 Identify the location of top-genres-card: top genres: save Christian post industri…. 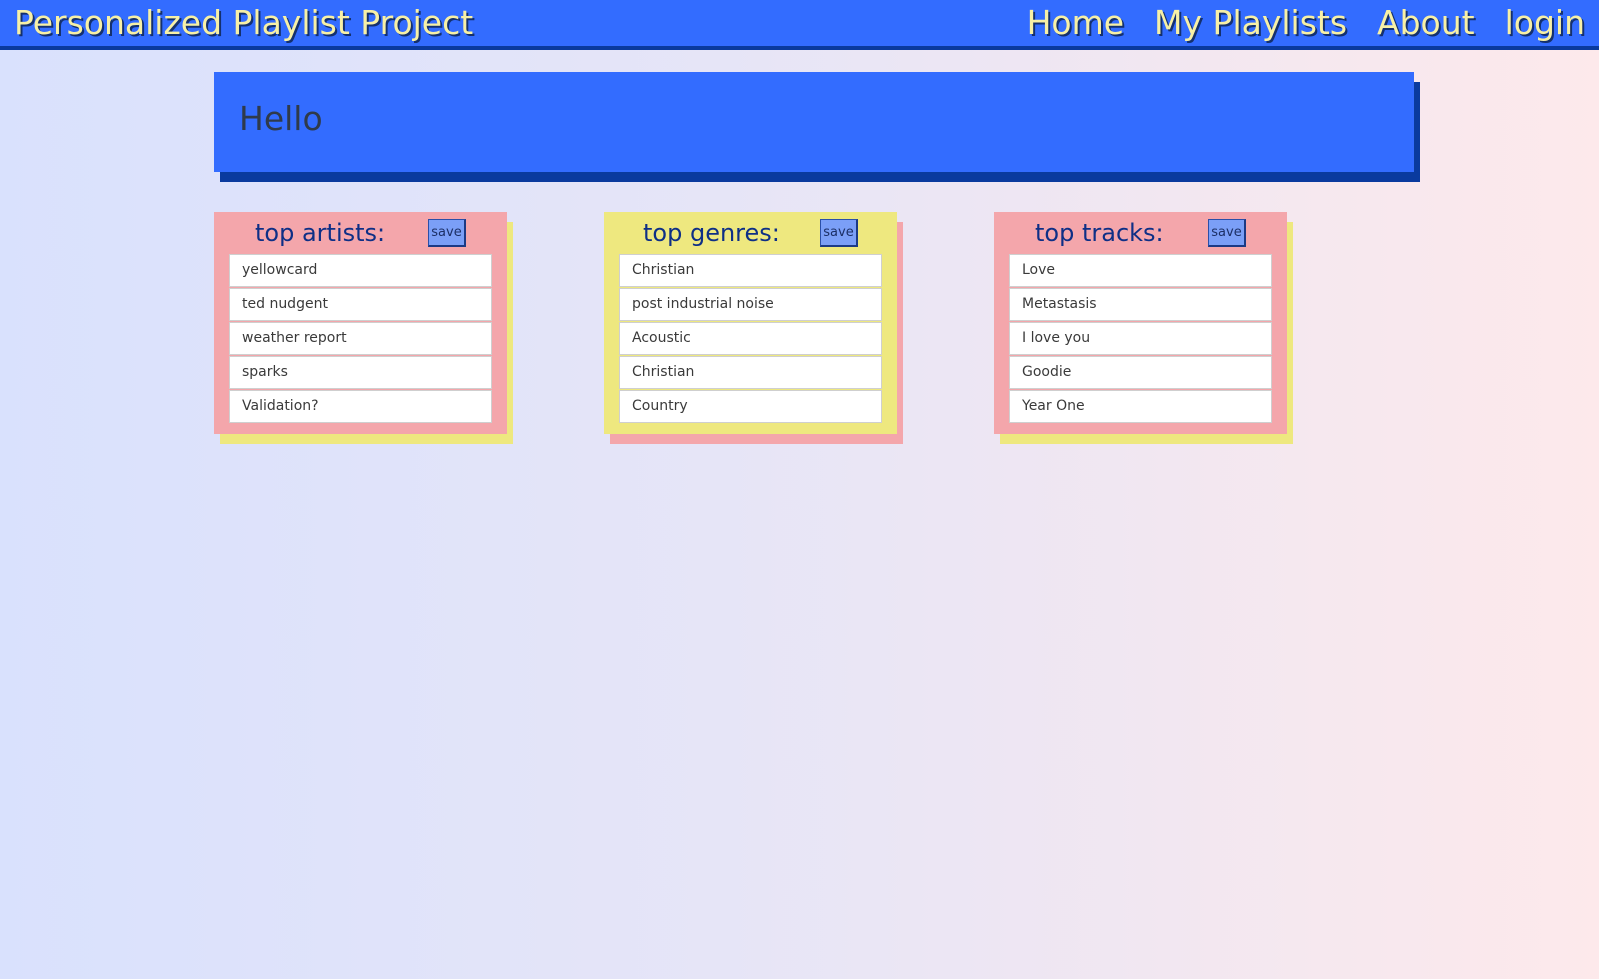
(753, 328).